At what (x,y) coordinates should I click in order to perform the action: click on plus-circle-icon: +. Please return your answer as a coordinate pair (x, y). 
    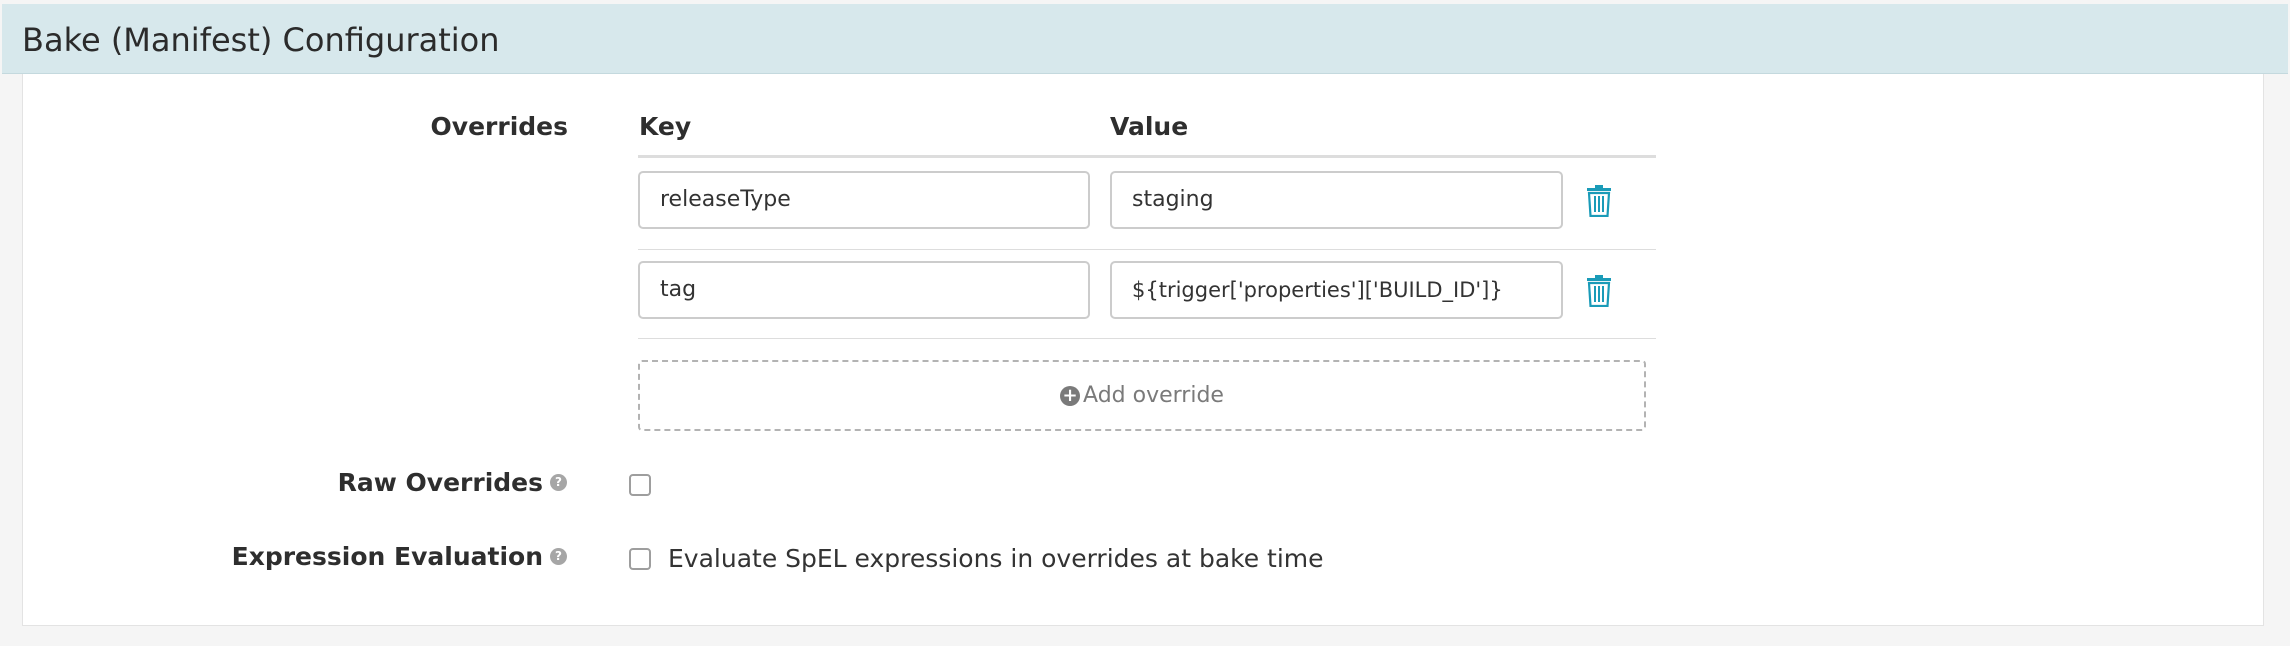
    Looking at the image, I should click on (1070, 395).